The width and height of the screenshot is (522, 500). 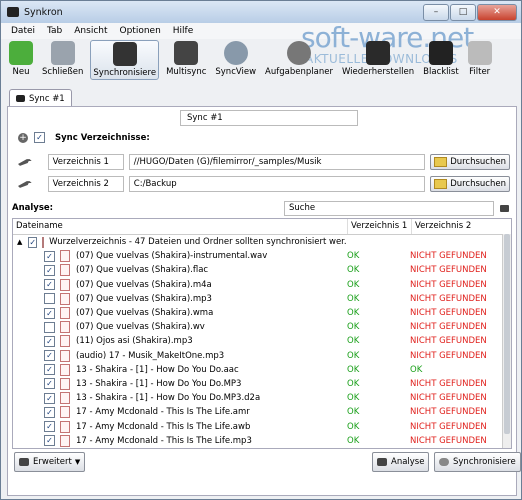 I want to click on collapse-arrow-icon: ▲, so click(x=19, y=242).